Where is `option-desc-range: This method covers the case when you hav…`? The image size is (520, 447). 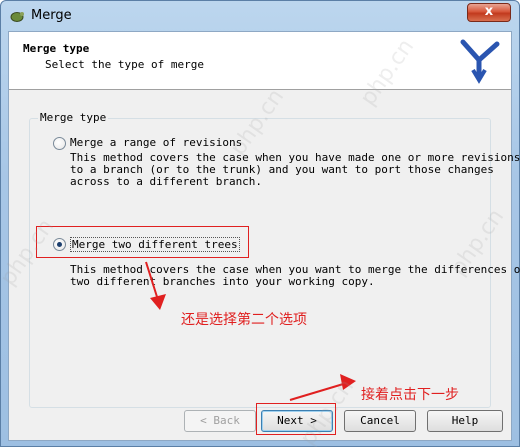 option-desc-range: This method covers the case when you hav… is located at coordinates (295, 169).